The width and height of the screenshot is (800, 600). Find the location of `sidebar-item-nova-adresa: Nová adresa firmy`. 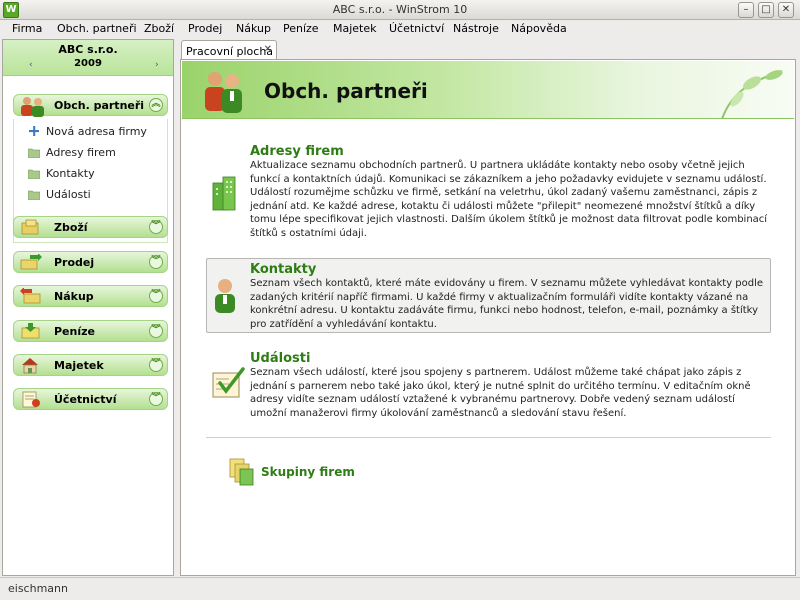

sidebar-item-nova-adresa: Nová adresa firmy is located at coordinates (96, 131).